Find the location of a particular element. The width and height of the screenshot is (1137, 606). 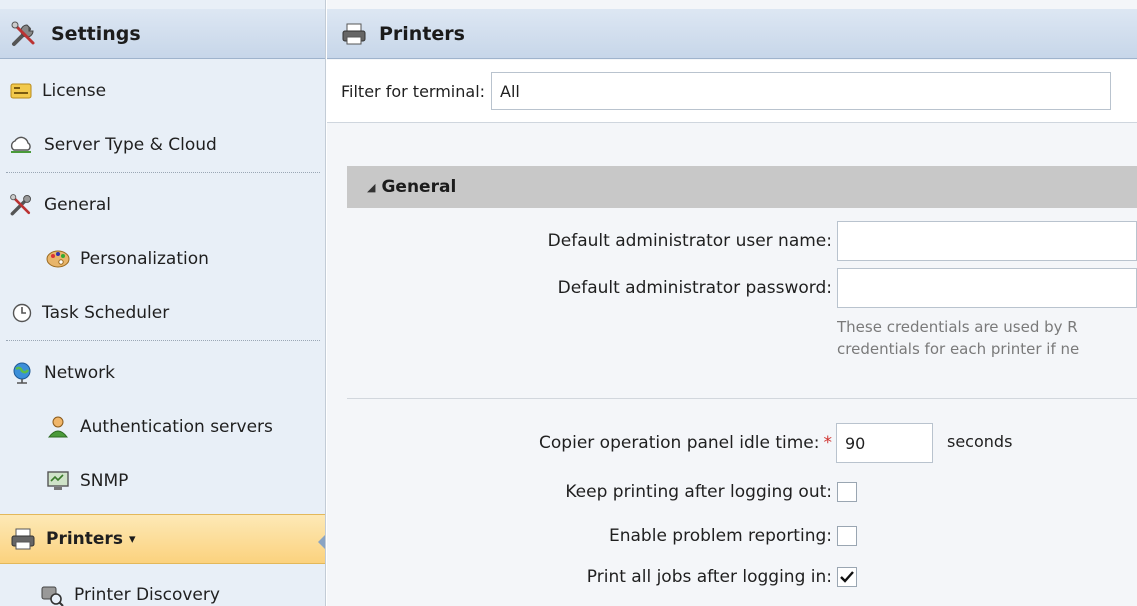

sidebar-item-task-scheduler: Task Scheduler is located at coordinates (162, 312).